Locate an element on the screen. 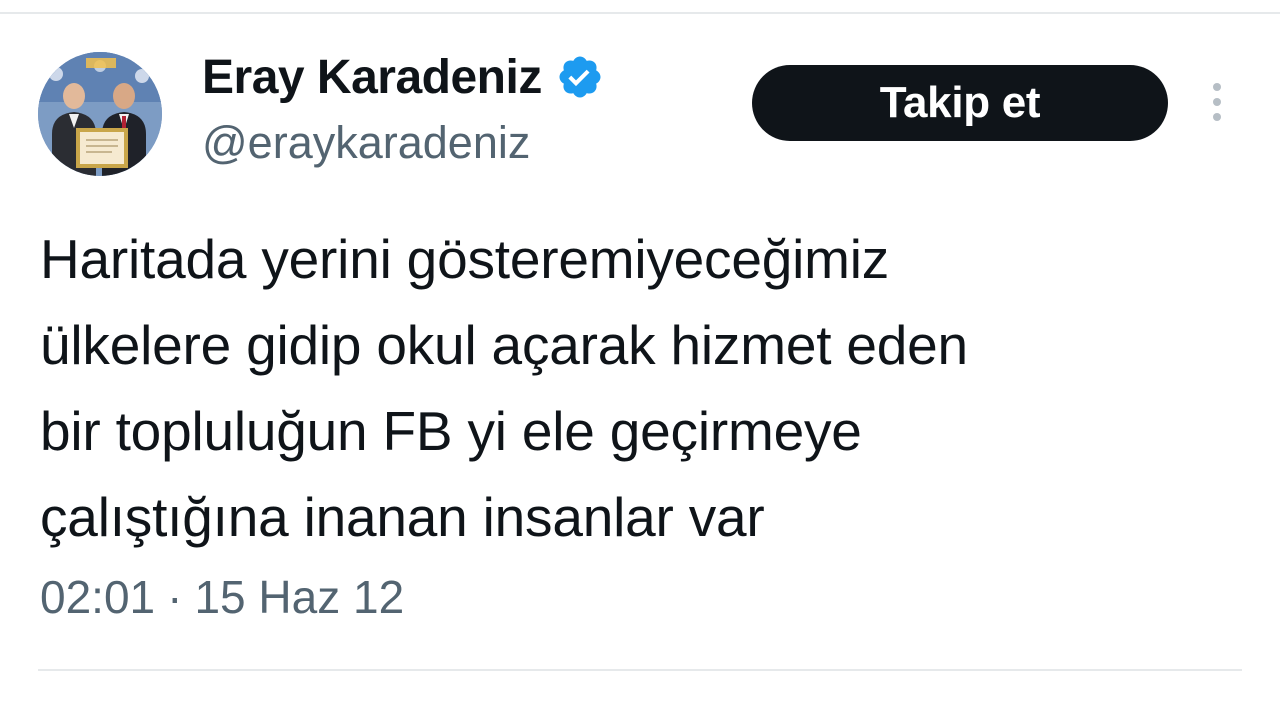 This screenshot has width=1280, height=705. tweet-time: 02:01 is located at coordinates (97, 597).